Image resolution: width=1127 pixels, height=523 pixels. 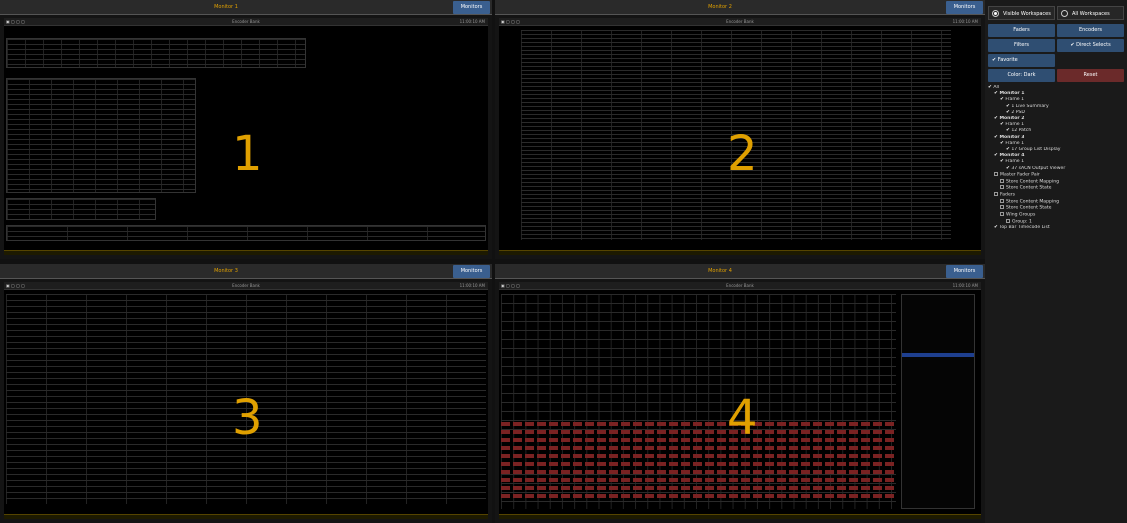 I want to click on monitor-2-clock: 11:00:10 AM, so click(x=965, y=21).